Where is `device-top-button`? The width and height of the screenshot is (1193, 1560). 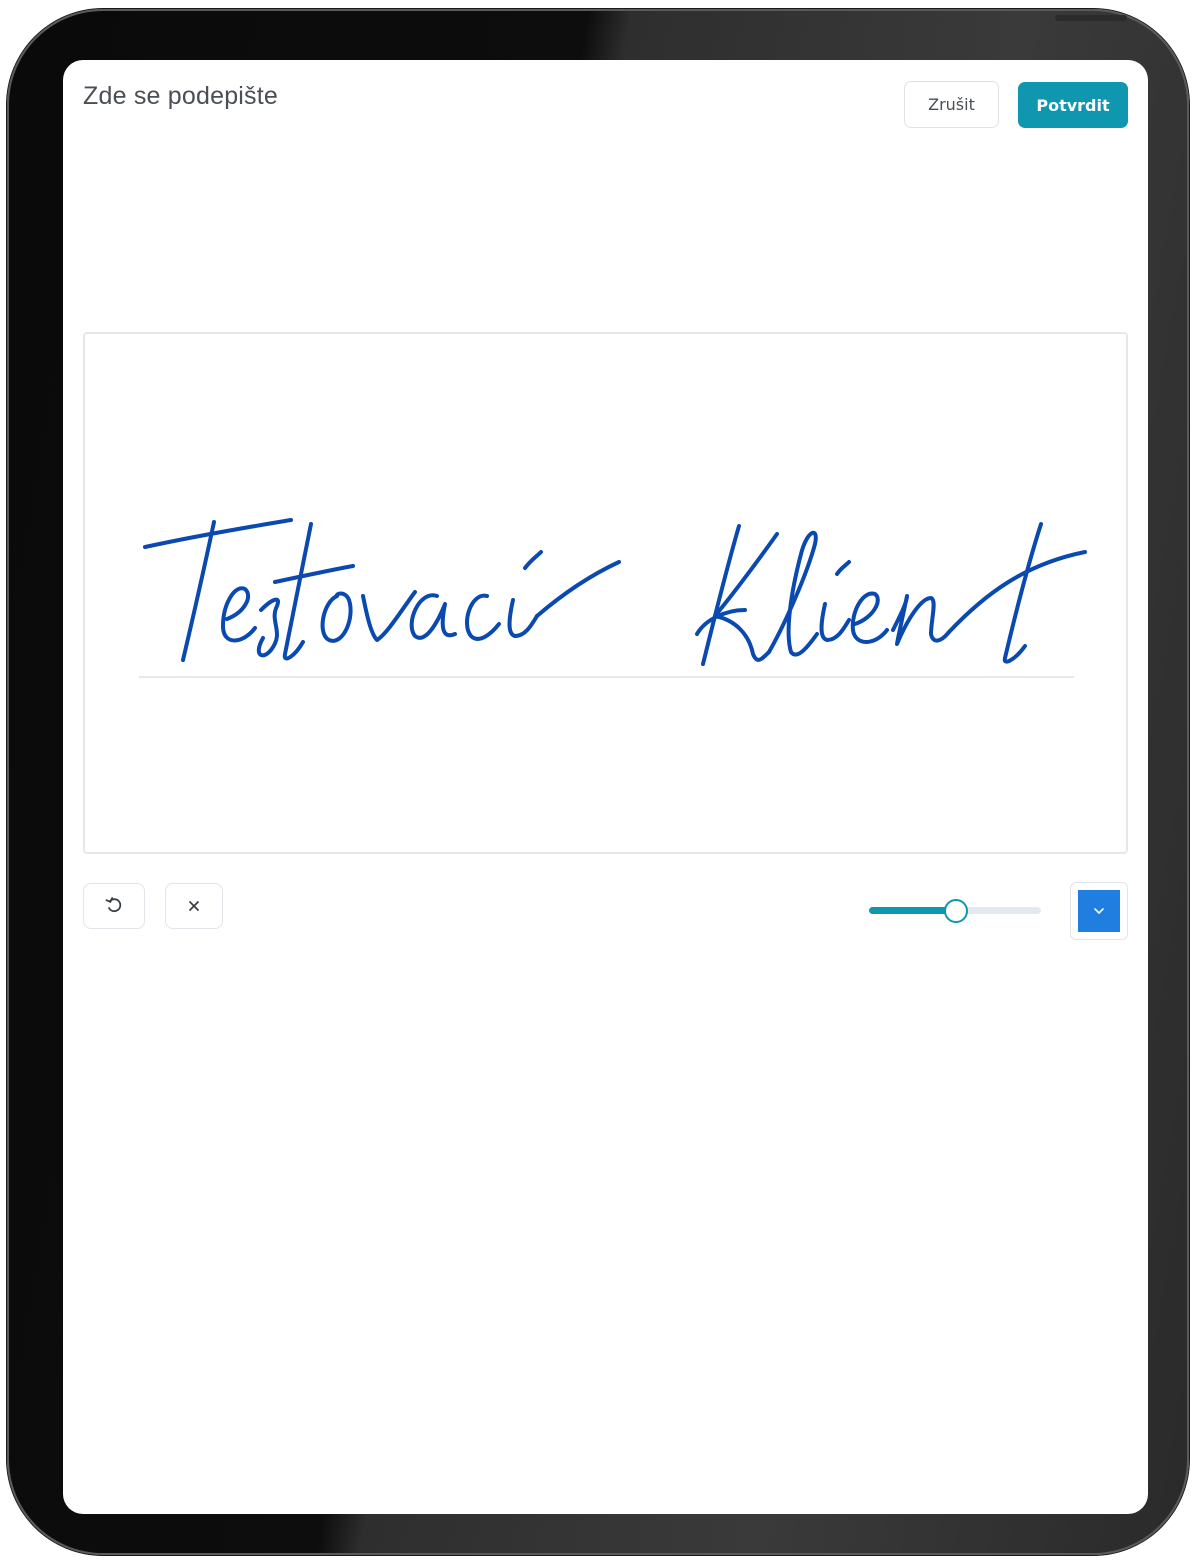 device-top-button is located at coordinates (1091, 18).